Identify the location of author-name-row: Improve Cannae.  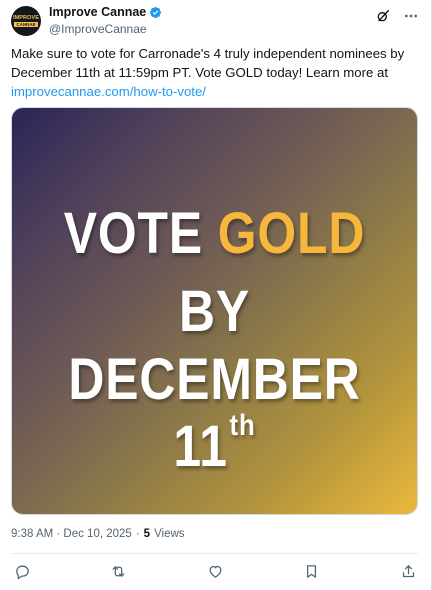
(105, 12).